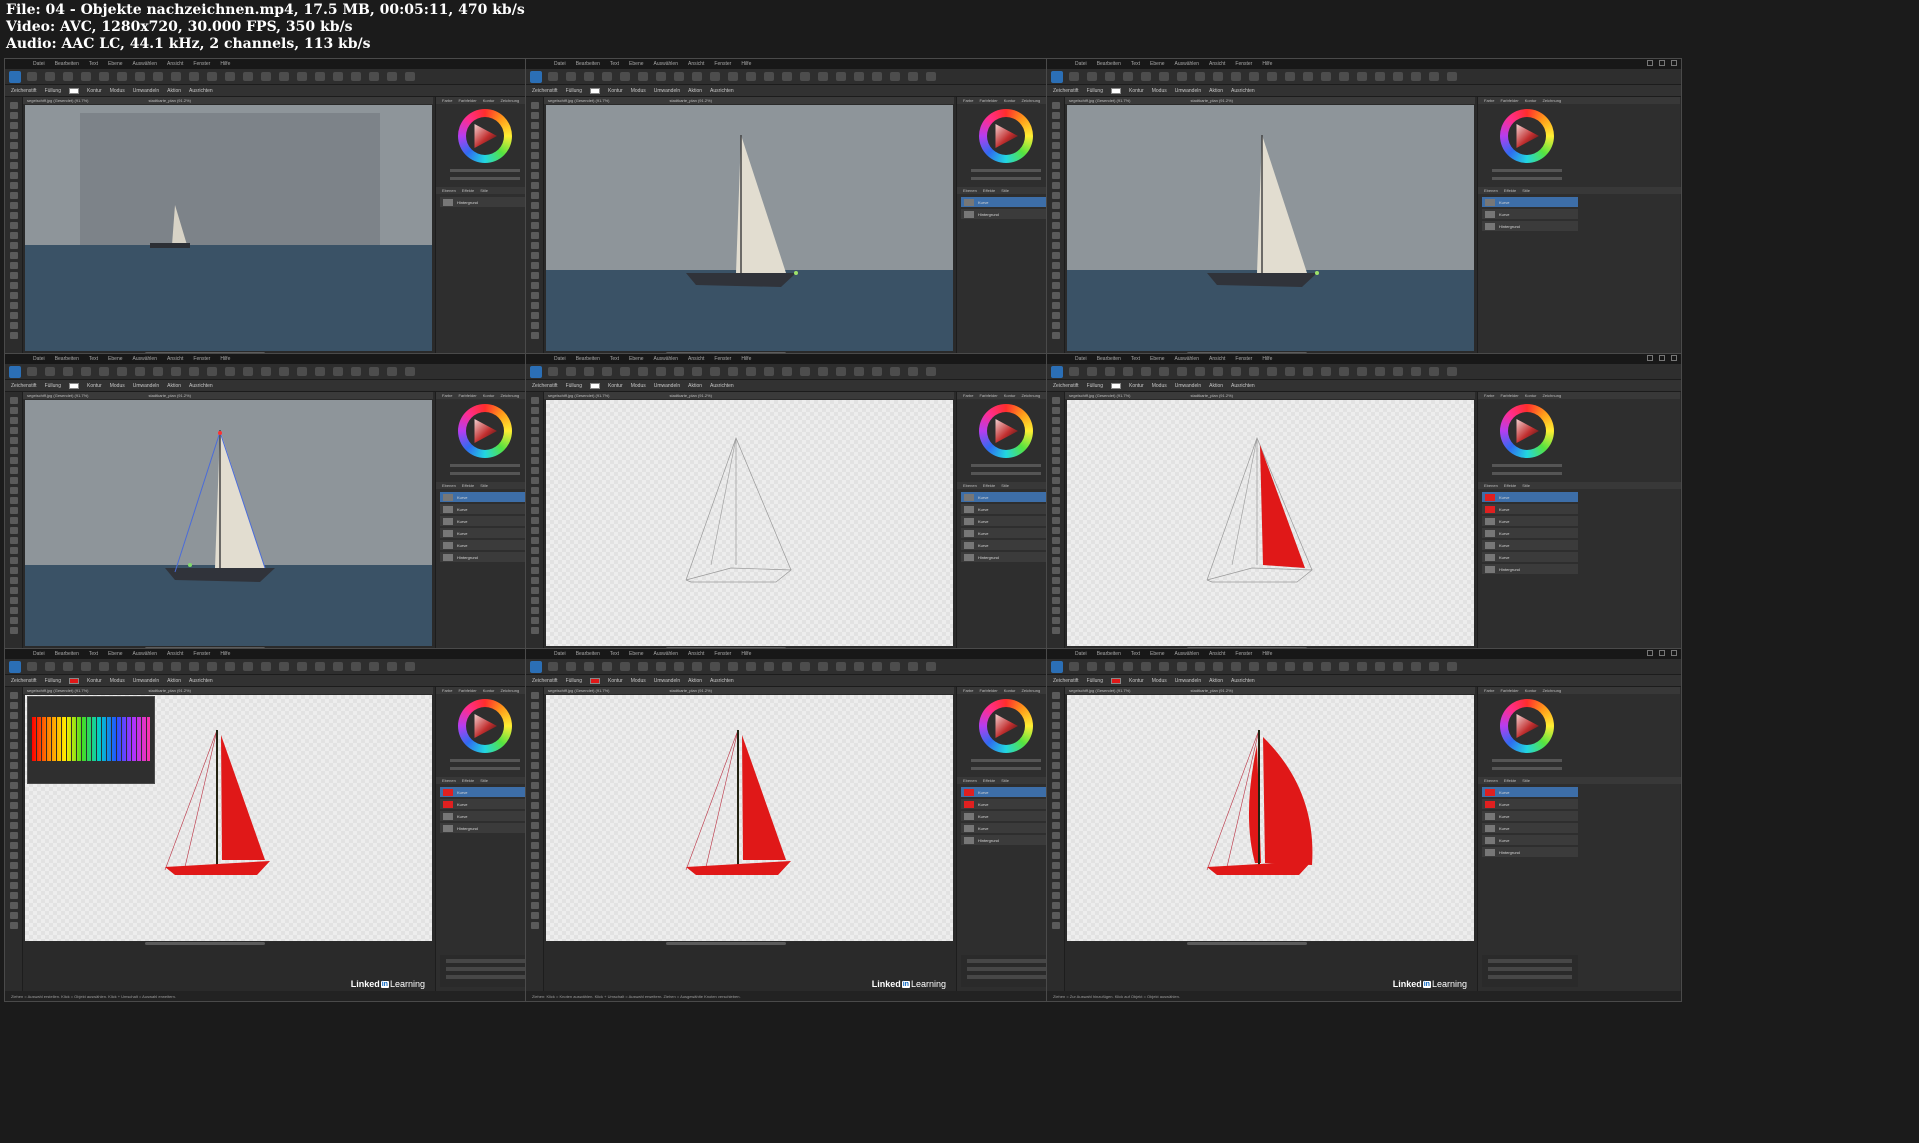  Describe the element at coordinates (1527, 768) in the screenshot. I see `noise-slider` at that location.